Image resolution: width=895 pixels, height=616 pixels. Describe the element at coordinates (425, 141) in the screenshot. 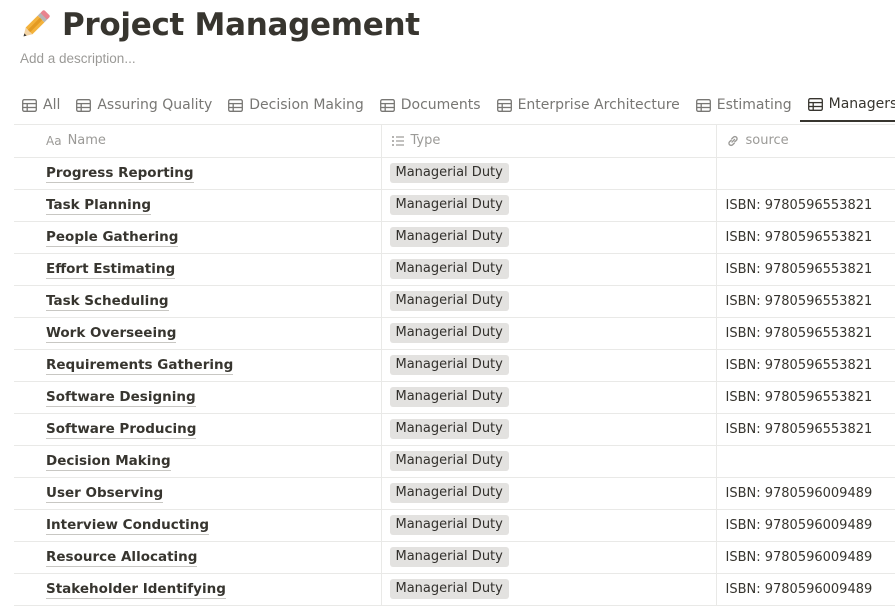

I see `column-header-label: Type` at that location.